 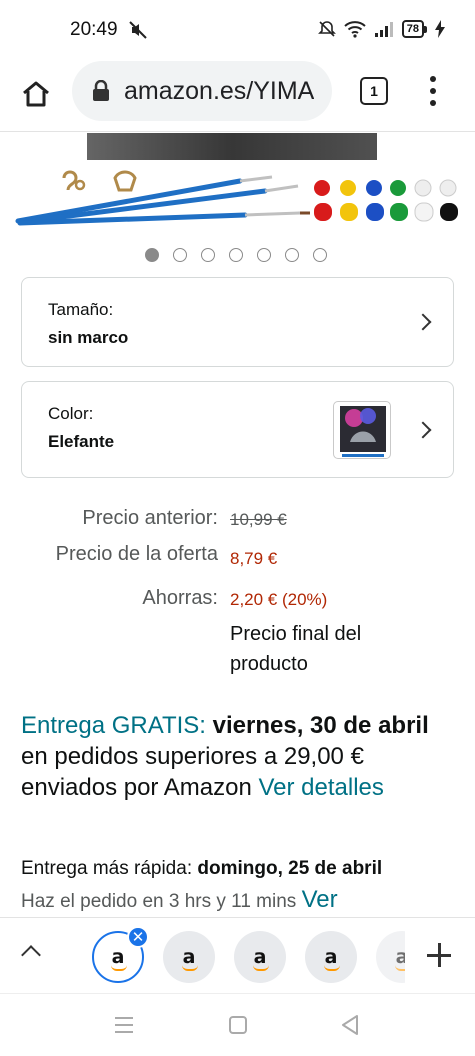 What do you see at coordinates (101, 90) in the screenshot?
I see `lock-icon` at bounding box center [101, 90].